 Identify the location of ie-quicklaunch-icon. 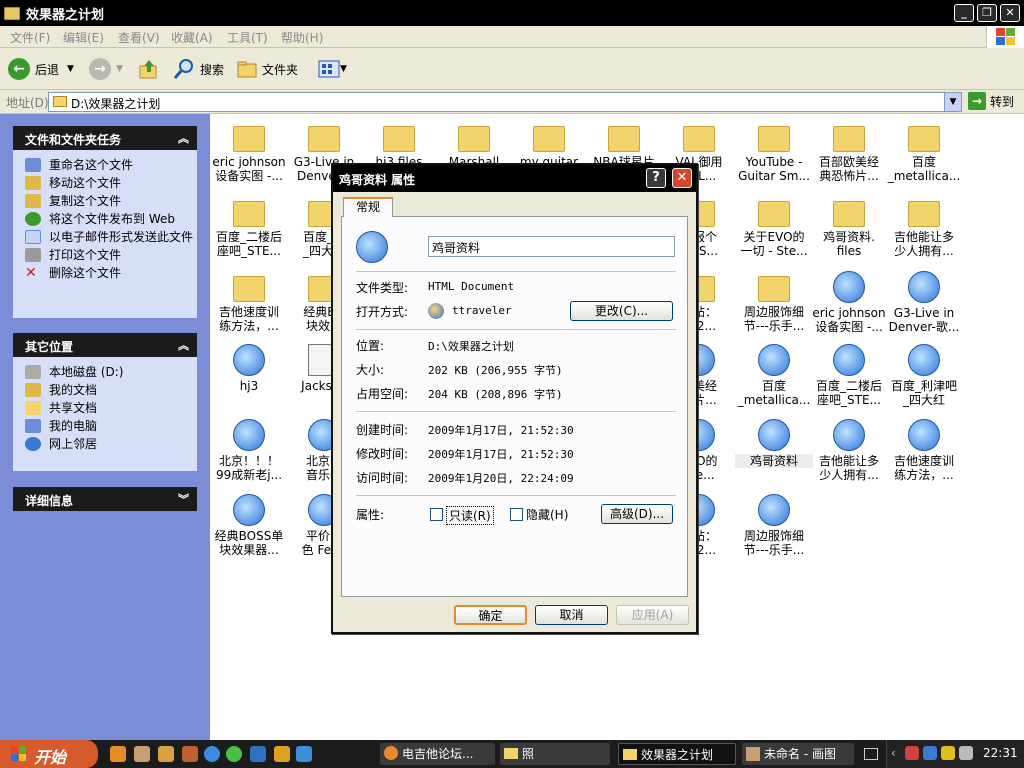
(212, 754).